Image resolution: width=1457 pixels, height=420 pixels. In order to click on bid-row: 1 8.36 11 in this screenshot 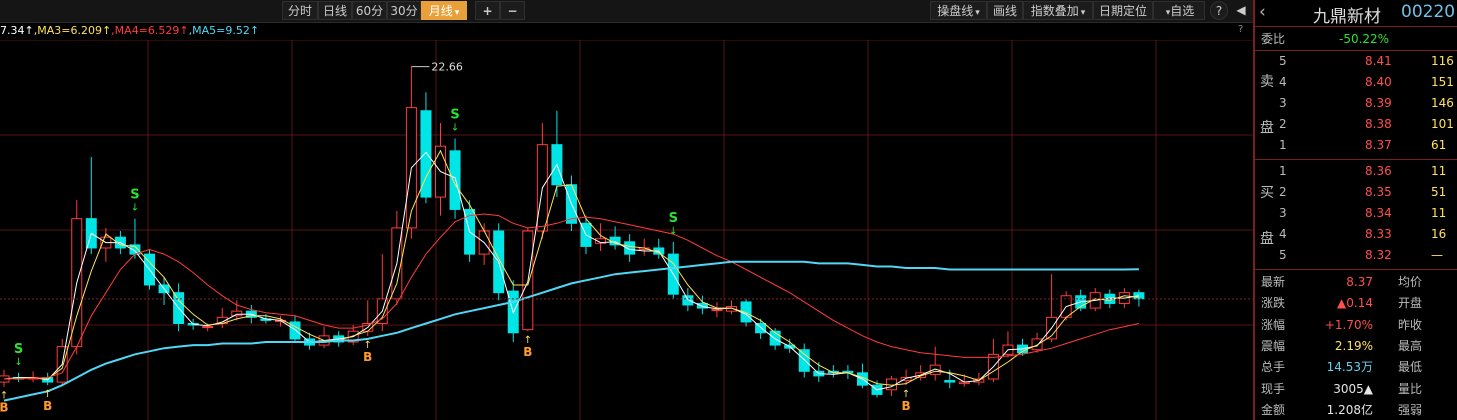, I will do `click(1356, 171)`.